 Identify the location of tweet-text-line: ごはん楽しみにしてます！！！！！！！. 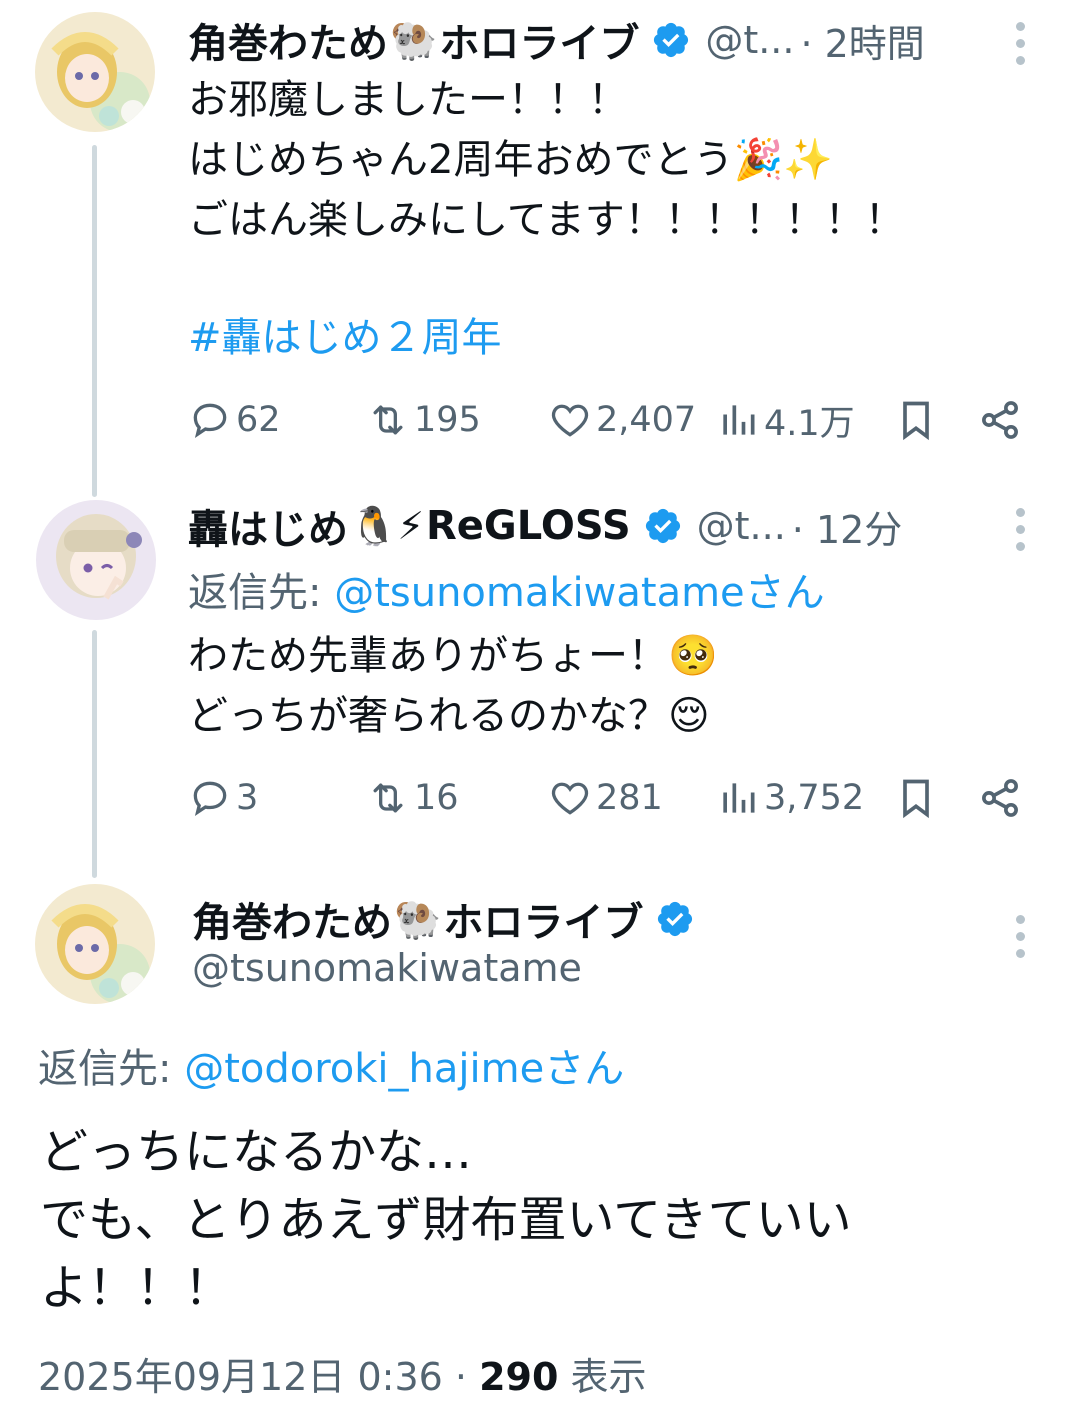
(546, 220).